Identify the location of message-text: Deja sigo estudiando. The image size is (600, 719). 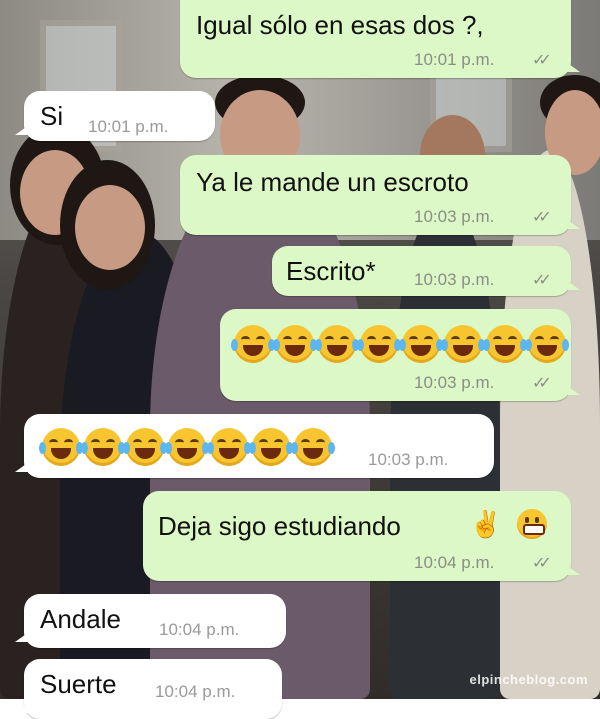
(279, 526).